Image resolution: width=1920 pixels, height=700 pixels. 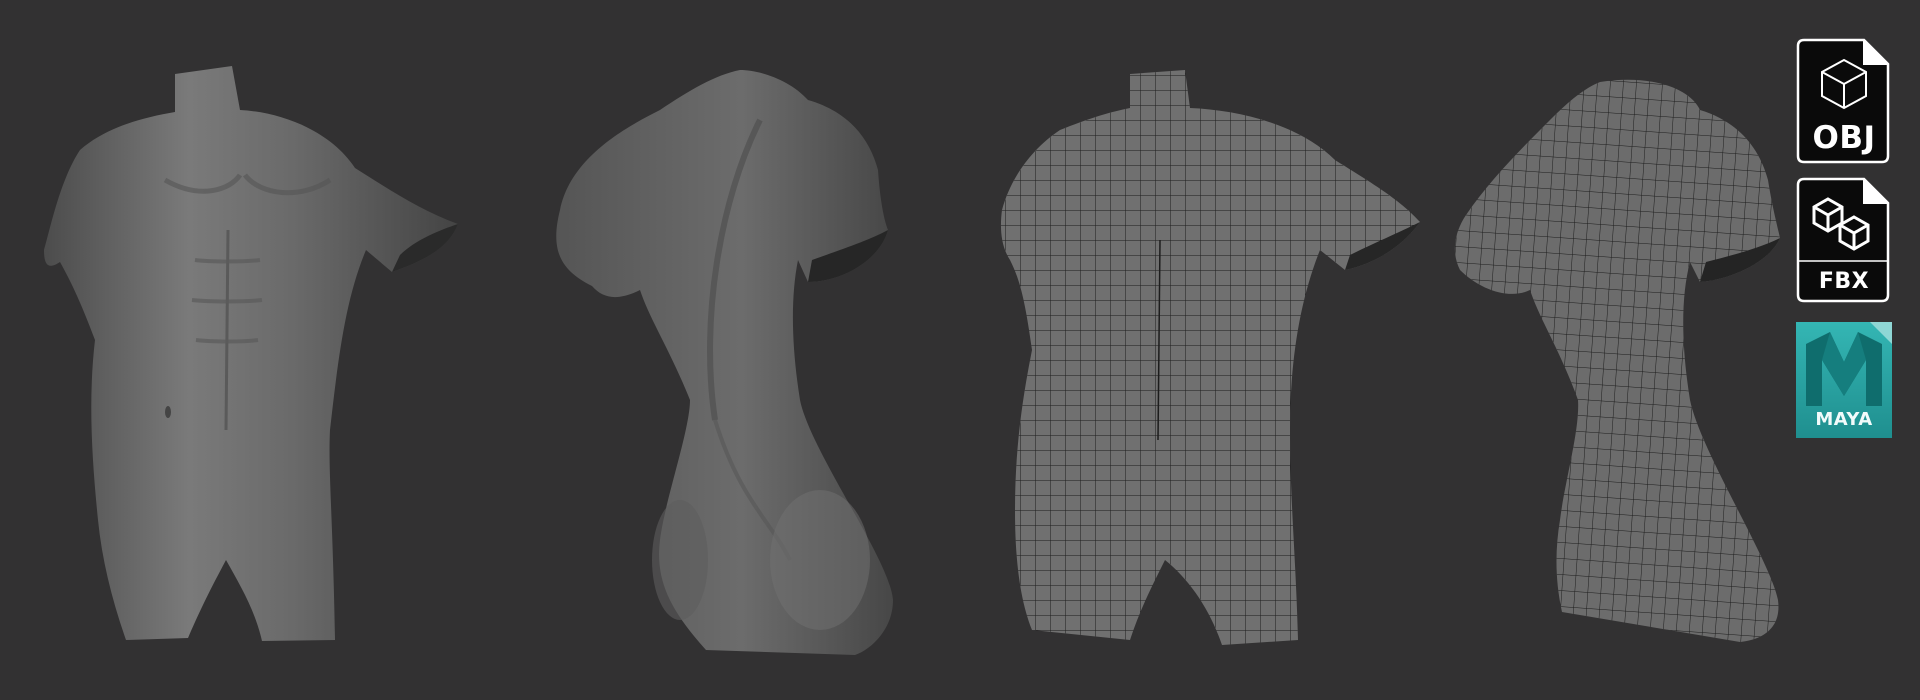 I want to click on maya-format-badge: MAYA, so click(x=1844, y=380).